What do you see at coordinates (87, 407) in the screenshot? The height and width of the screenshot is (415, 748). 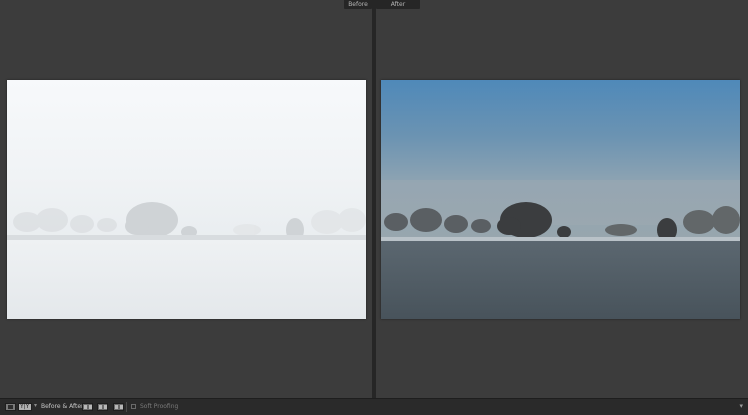 I see `swap-settings-icon` at bounding box center [87, 407].